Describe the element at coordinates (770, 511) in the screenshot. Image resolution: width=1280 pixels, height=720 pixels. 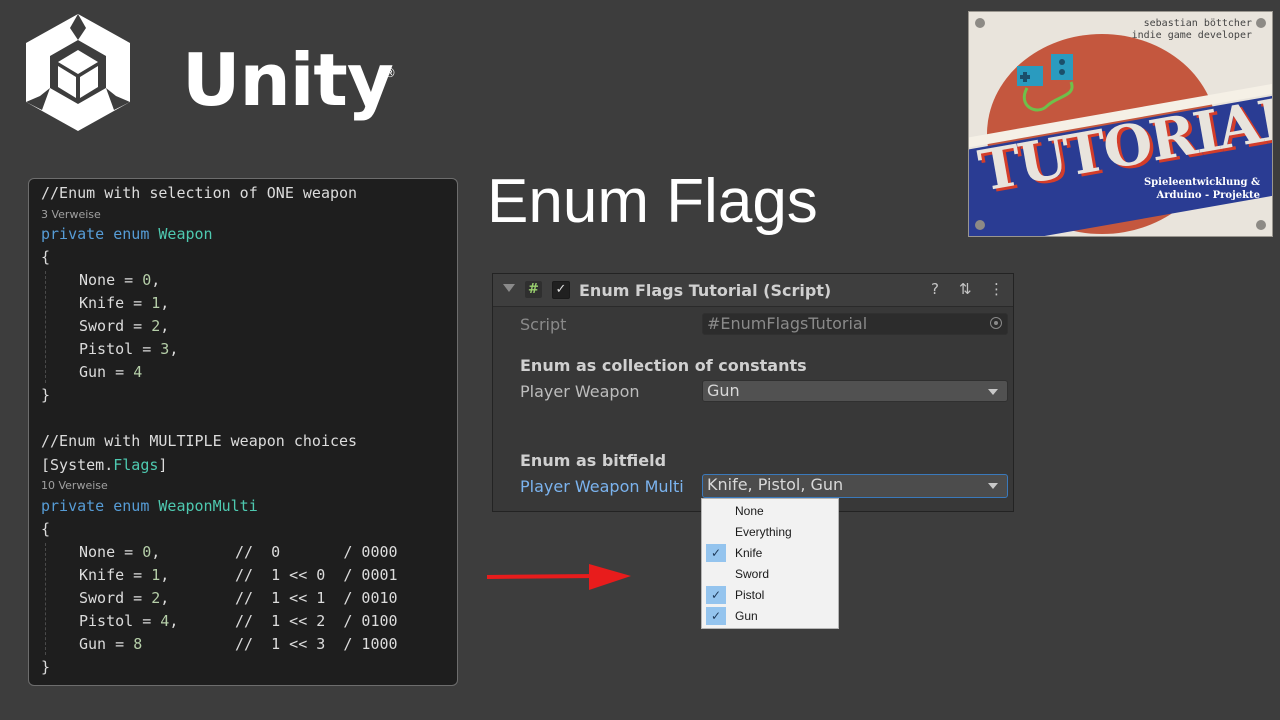
I see `menu-item-none: None` at that location.